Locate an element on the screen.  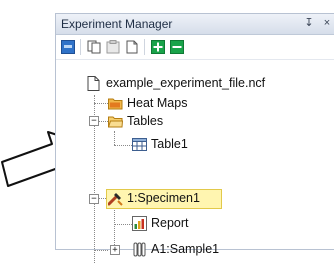
new-doc-icon is located at coordinates (132, 47).